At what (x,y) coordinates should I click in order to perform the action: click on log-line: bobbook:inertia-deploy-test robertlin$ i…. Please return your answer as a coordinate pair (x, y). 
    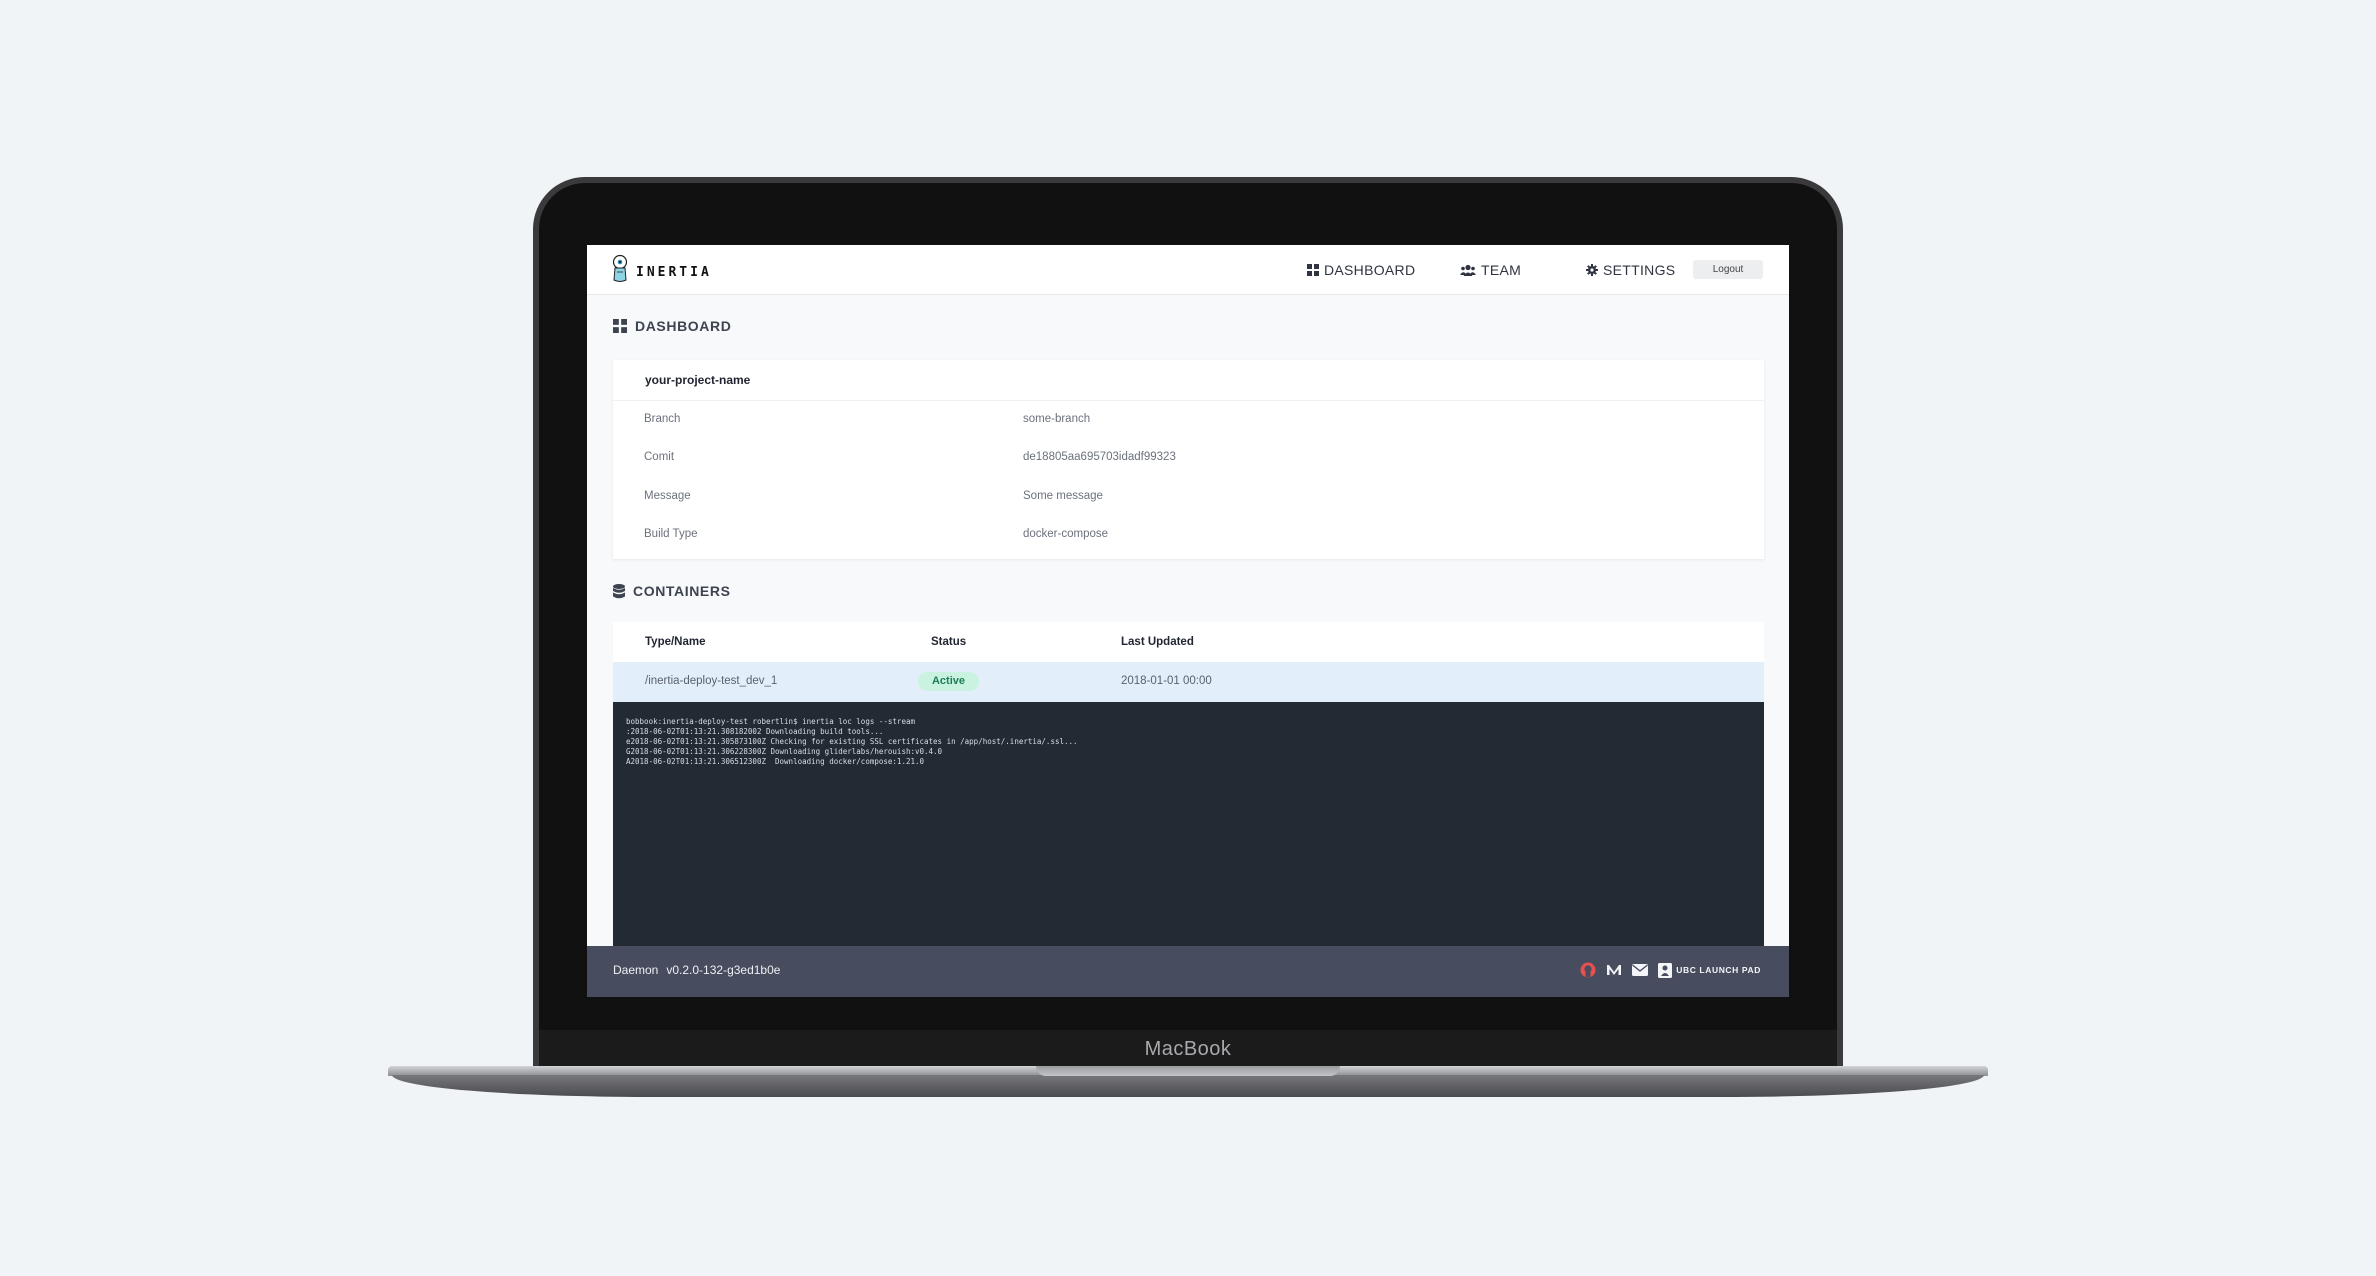
    Looking at the image, I should click on (770, 721).